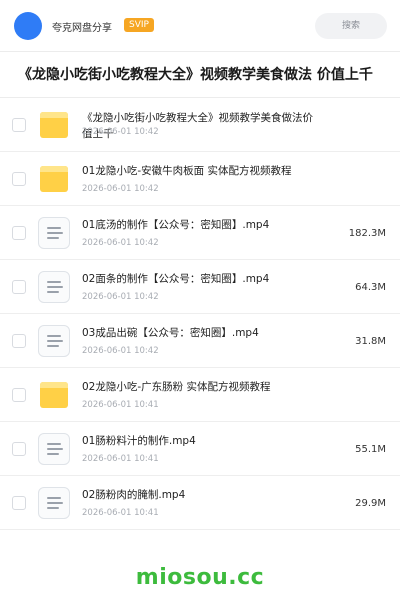  What do you see at coordinates (200, 26) in the screenshot?
I see `app-header: 夸克网盘分享 SVIP 搜索` at bounding box center [200, 26].